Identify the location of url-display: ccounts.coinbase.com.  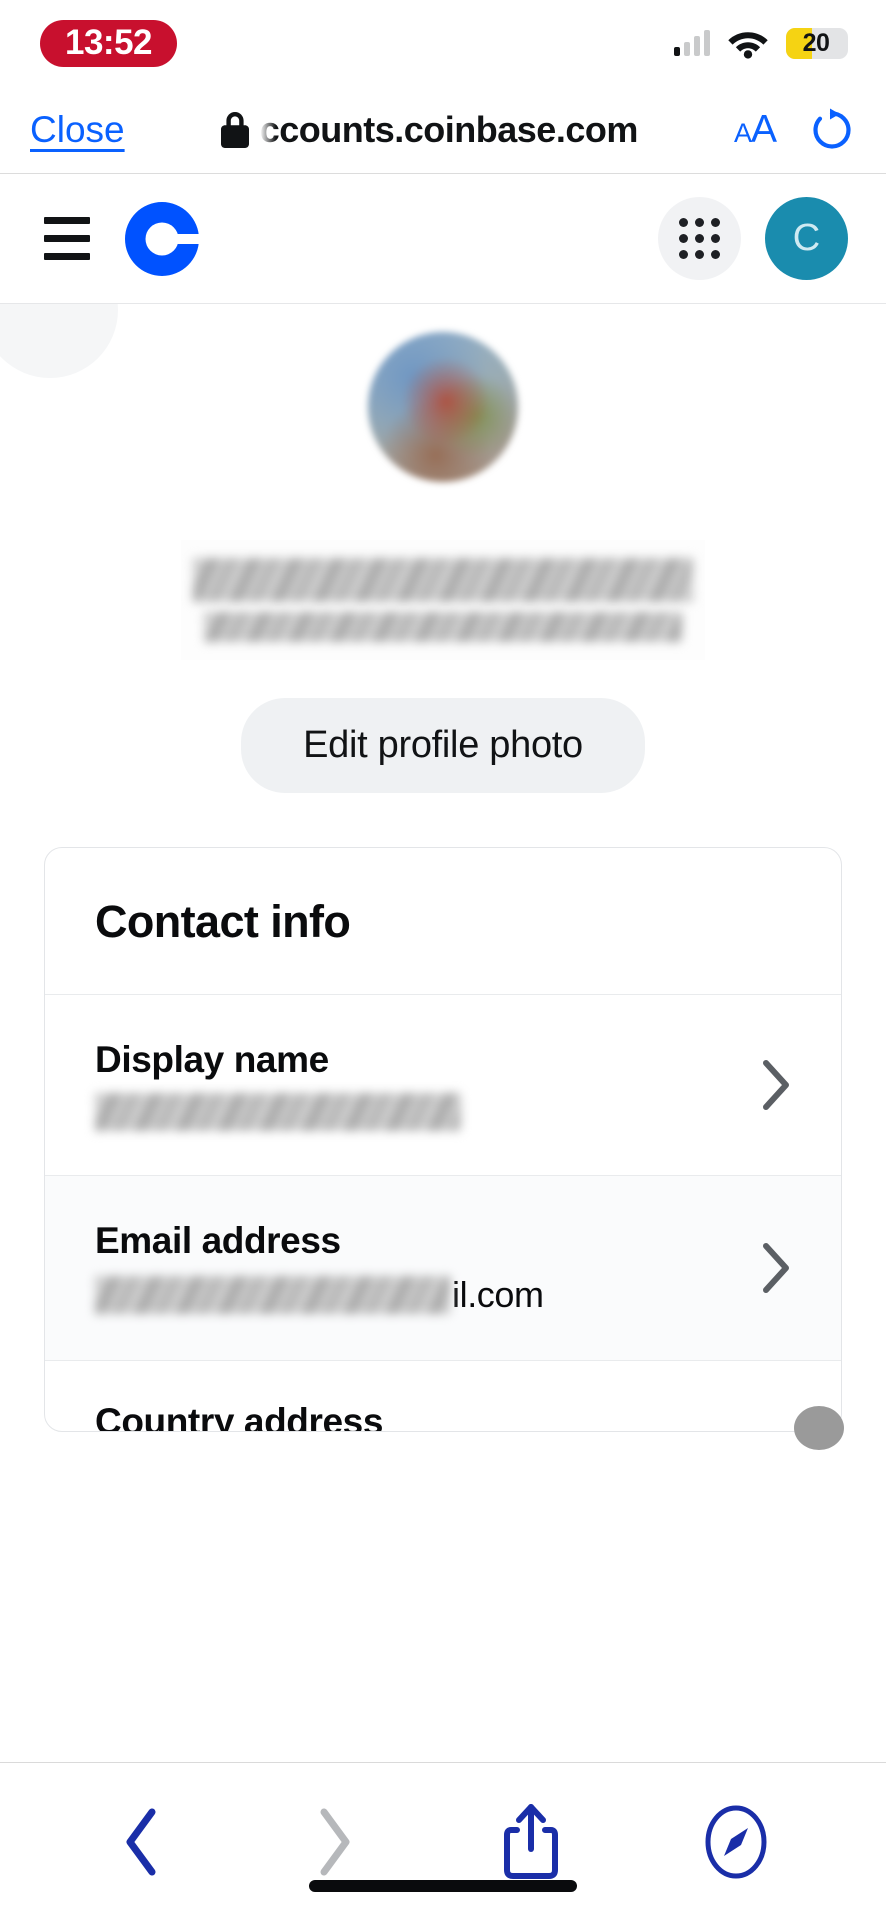
(429, 130).